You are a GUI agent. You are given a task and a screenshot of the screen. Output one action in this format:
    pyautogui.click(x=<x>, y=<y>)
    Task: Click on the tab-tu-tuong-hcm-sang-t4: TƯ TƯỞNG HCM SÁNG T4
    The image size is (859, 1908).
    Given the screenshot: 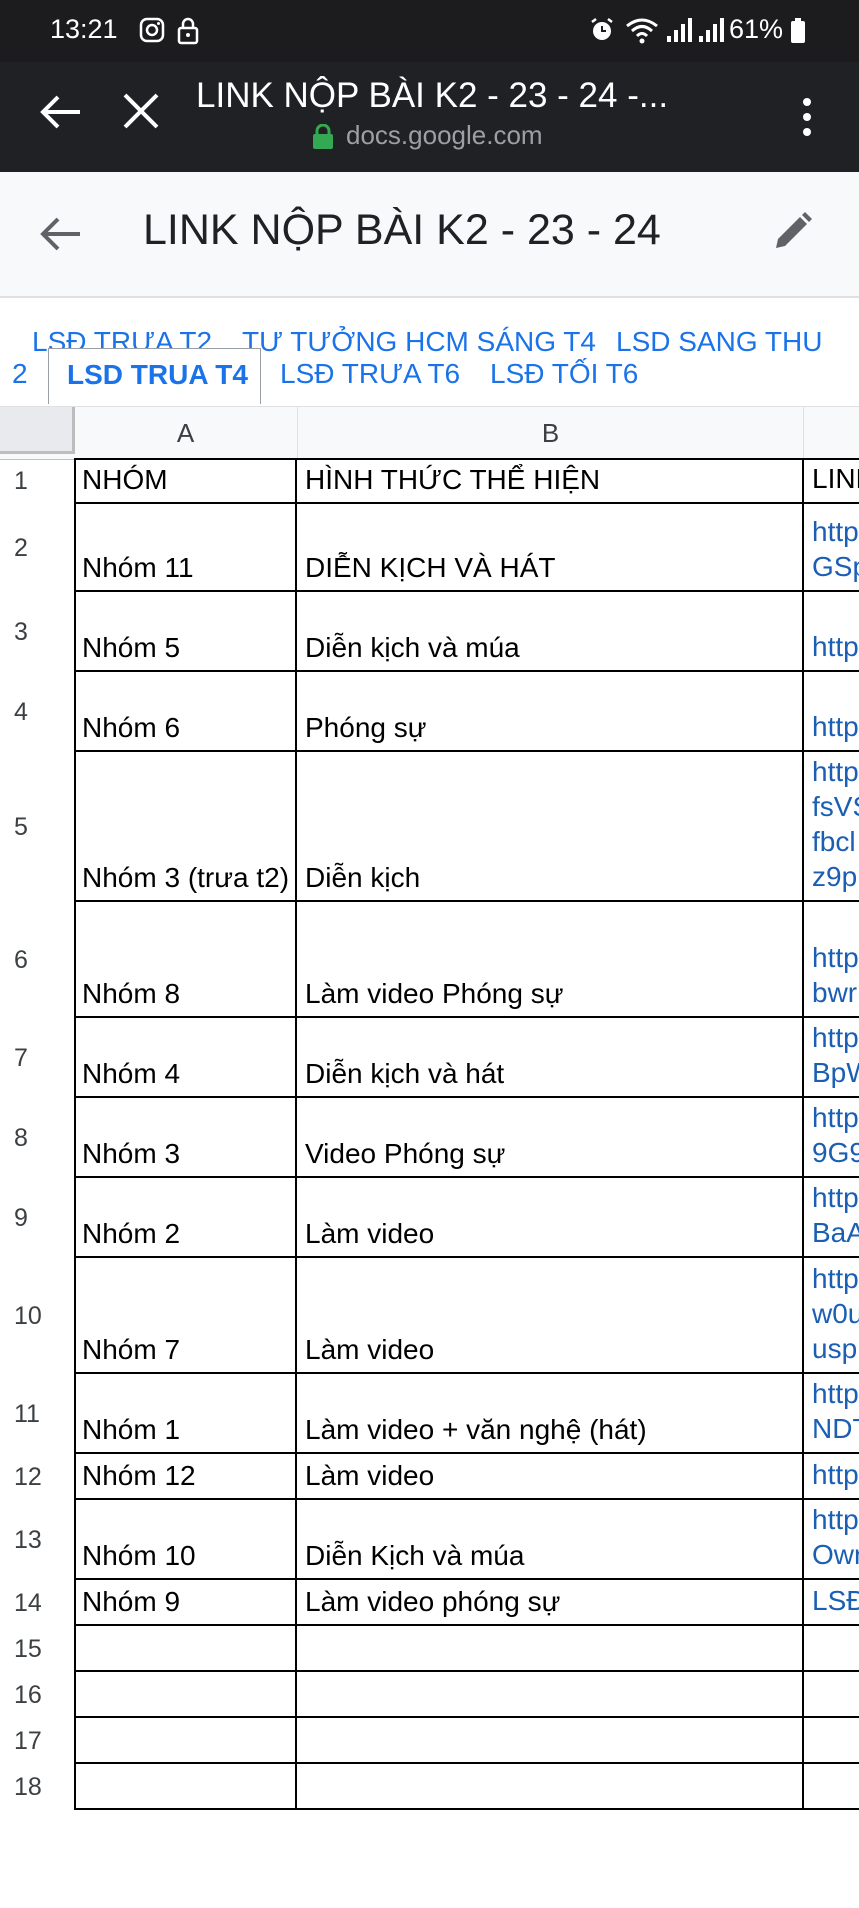 What is the action you would take?
    pyautogui.click(x=419, y=341)
    